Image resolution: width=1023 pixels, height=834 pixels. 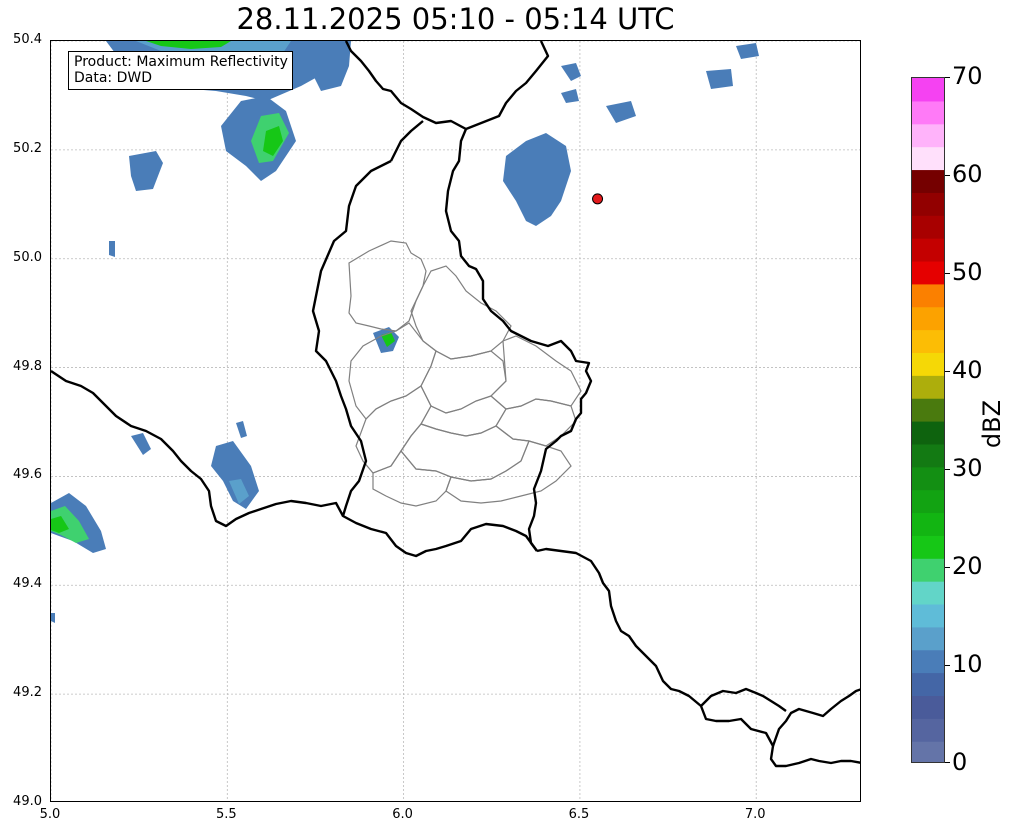 What do you see at coordinates (27, 257) in the screenshot?
I see `y-tick-label: 50.0` at bounding box center [27, 257].